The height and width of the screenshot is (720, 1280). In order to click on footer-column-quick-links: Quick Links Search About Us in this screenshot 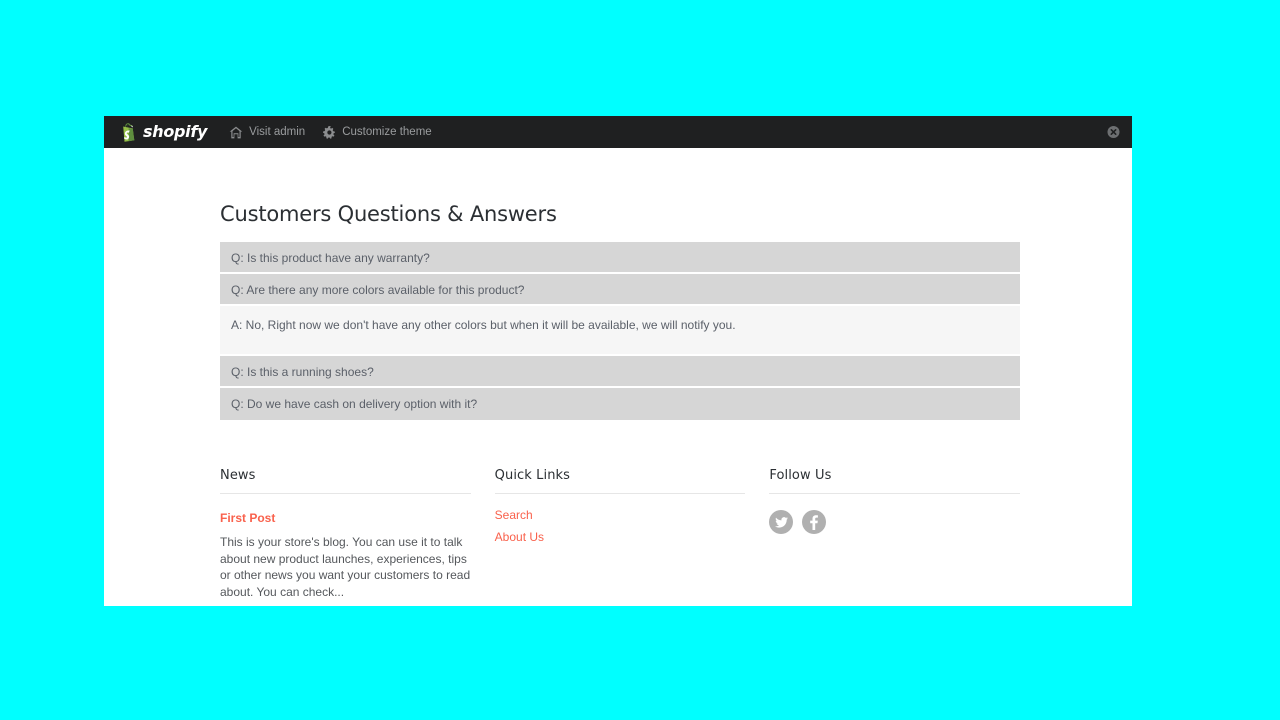, I will do `click(620, 534)`.